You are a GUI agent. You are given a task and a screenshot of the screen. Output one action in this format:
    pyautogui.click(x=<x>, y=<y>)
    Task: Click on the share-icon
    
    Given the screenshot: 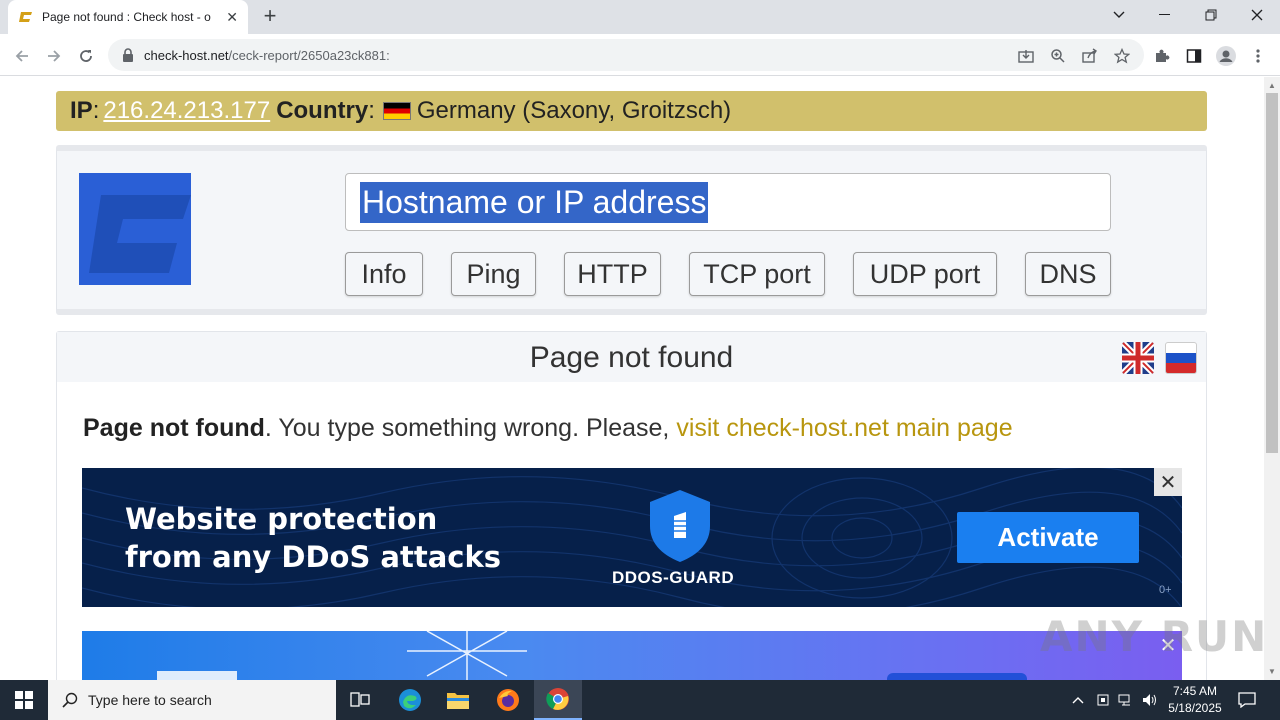 What is the action you would take?
    pyautogui.click(x=1090, y=56)
    